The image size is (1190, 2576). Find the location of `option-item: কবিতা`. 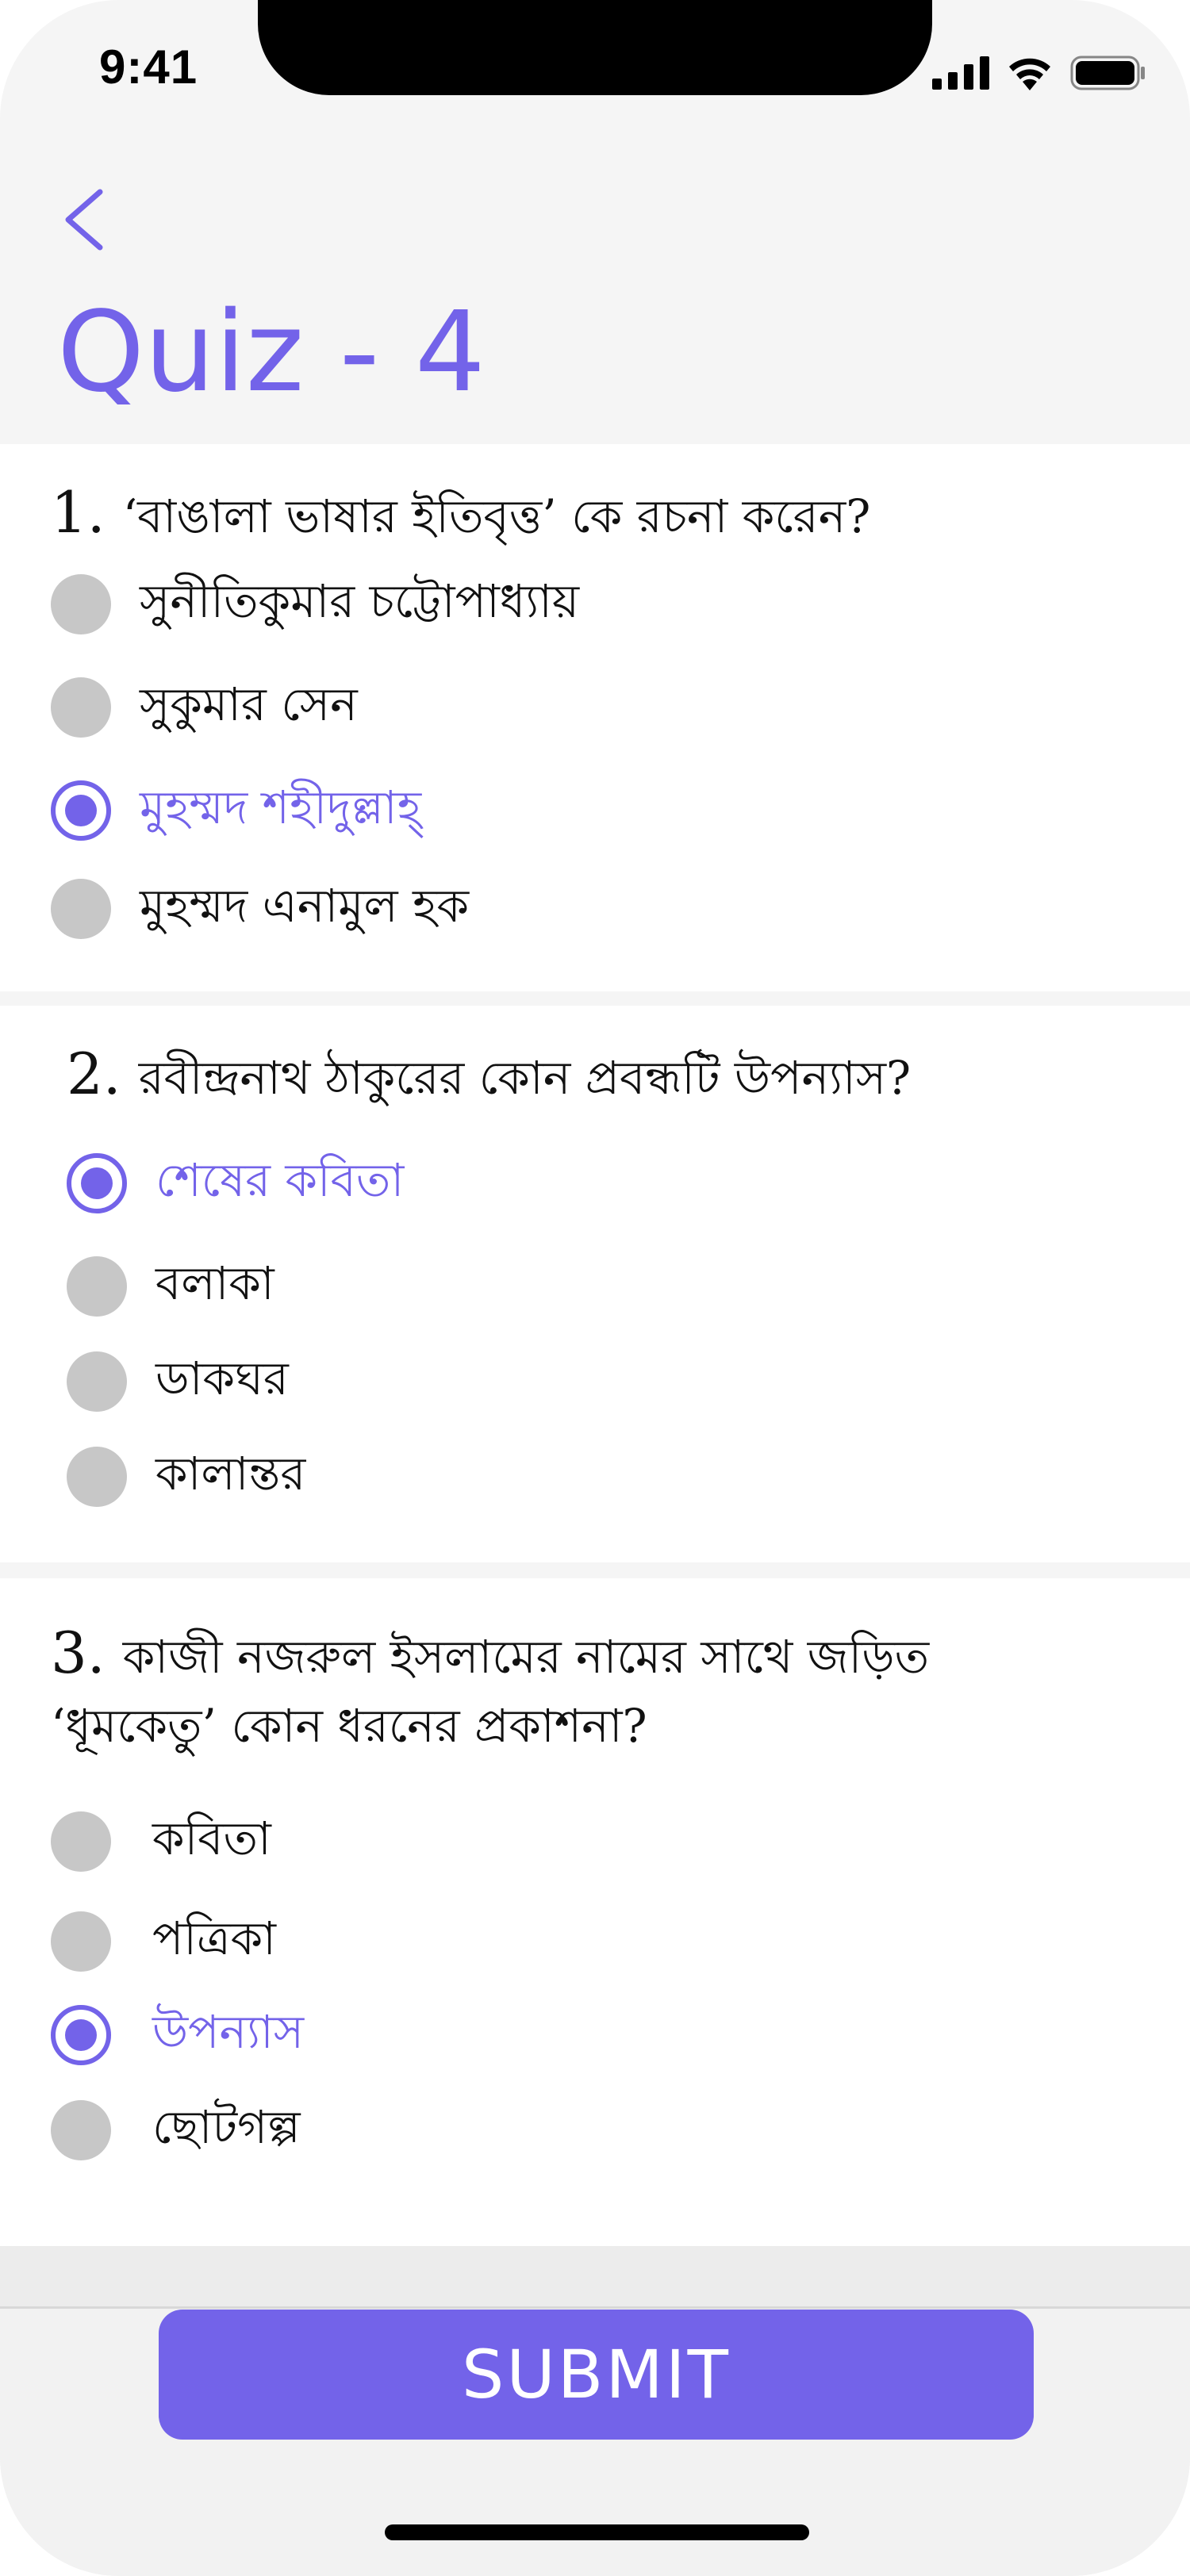

option-item: কবিতা is located at coordinates (161, 1841).